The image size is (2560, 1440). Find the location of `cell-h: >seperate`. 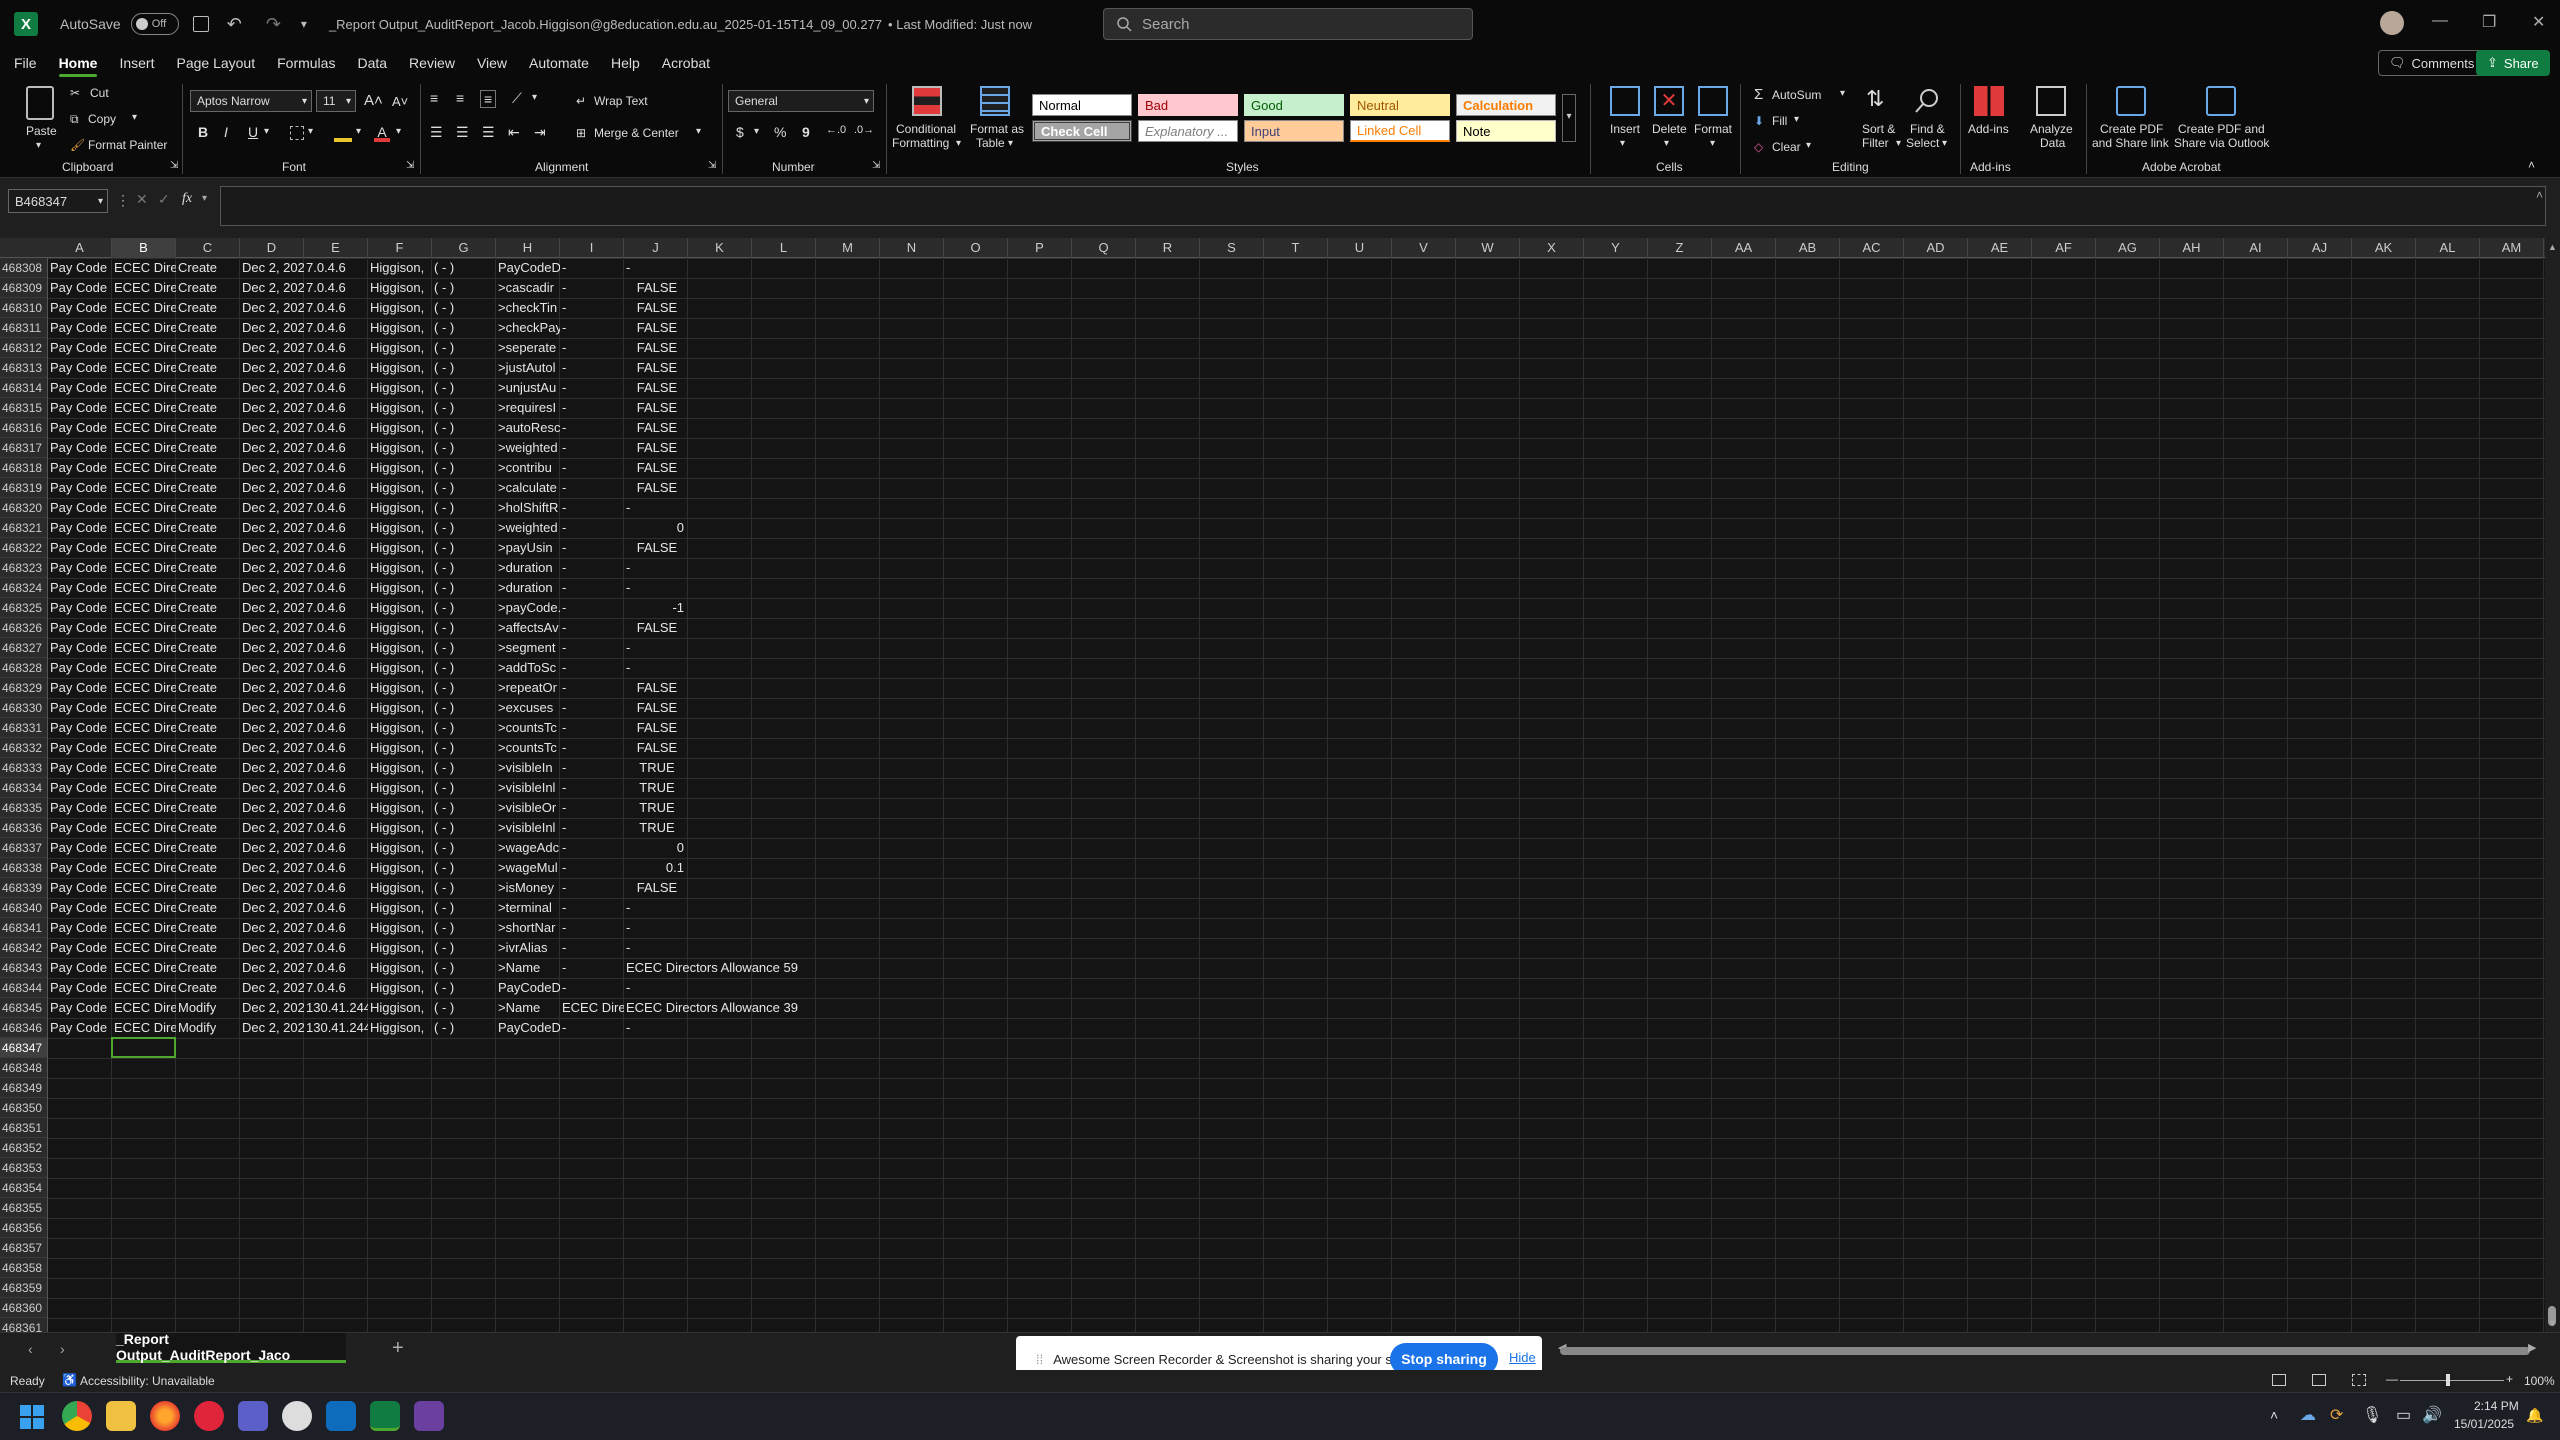

cell-h: >seperate is located at coordinates (528, 348).